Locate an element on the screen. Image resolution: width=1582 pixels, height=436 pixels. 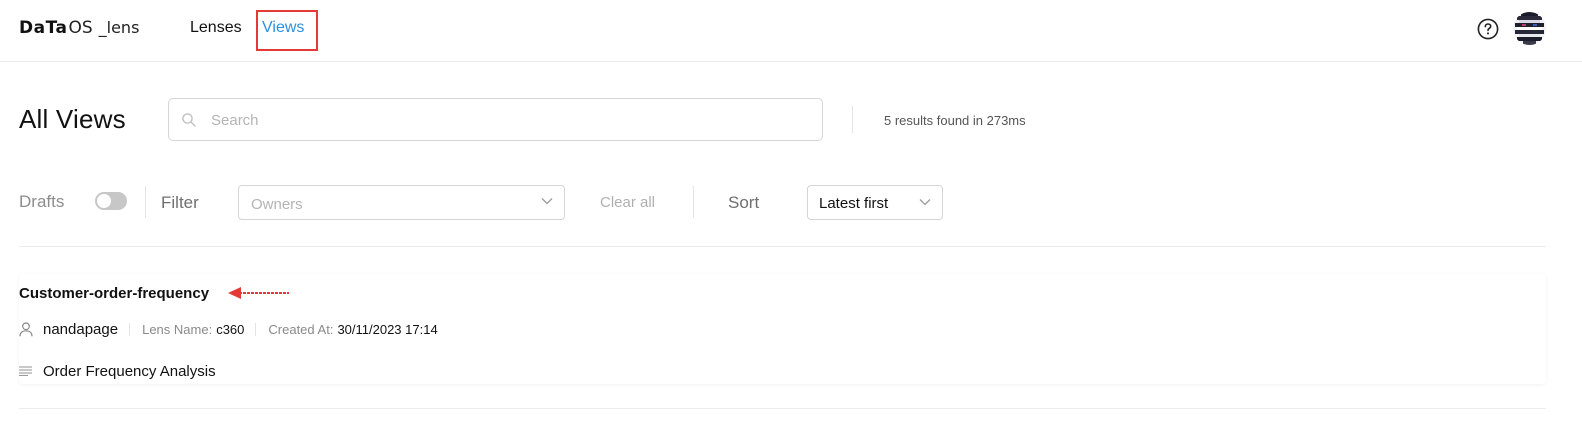
top-nav: DaTa OS _lens Lenses Views is located at coordinates (791, 31).